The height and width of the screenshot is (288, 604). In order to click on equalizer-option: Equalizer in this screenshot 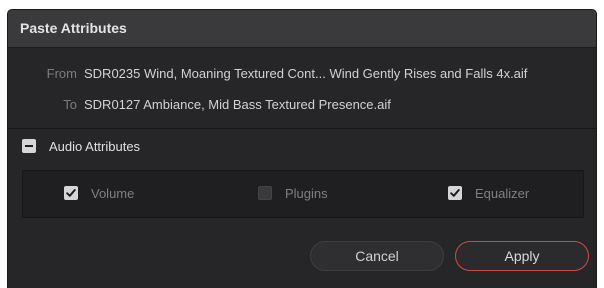, I will do `click(488, 193)`.